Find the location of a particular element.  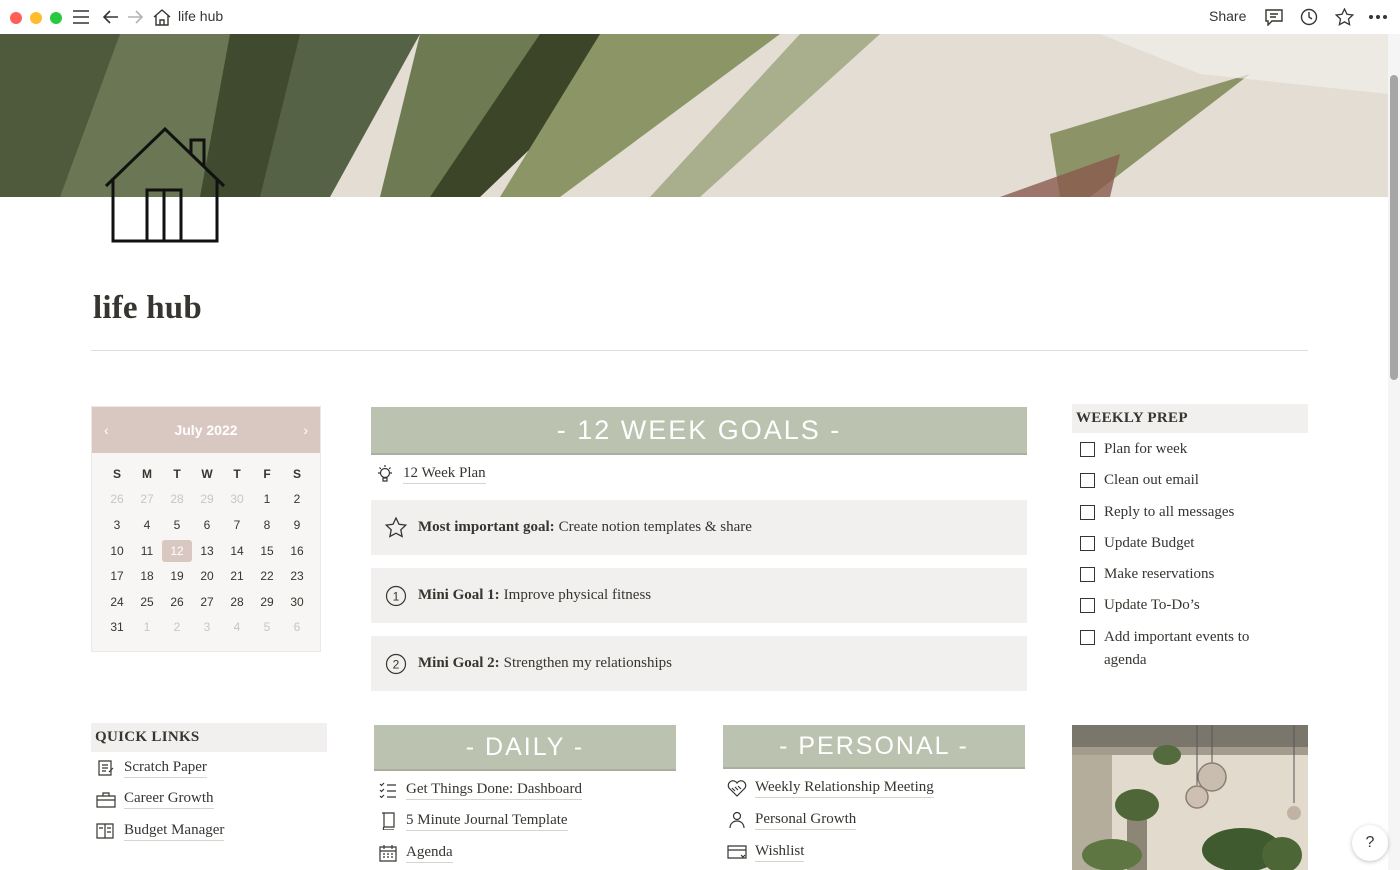

calendar-day: 13 is located at coordinates (207, 551).